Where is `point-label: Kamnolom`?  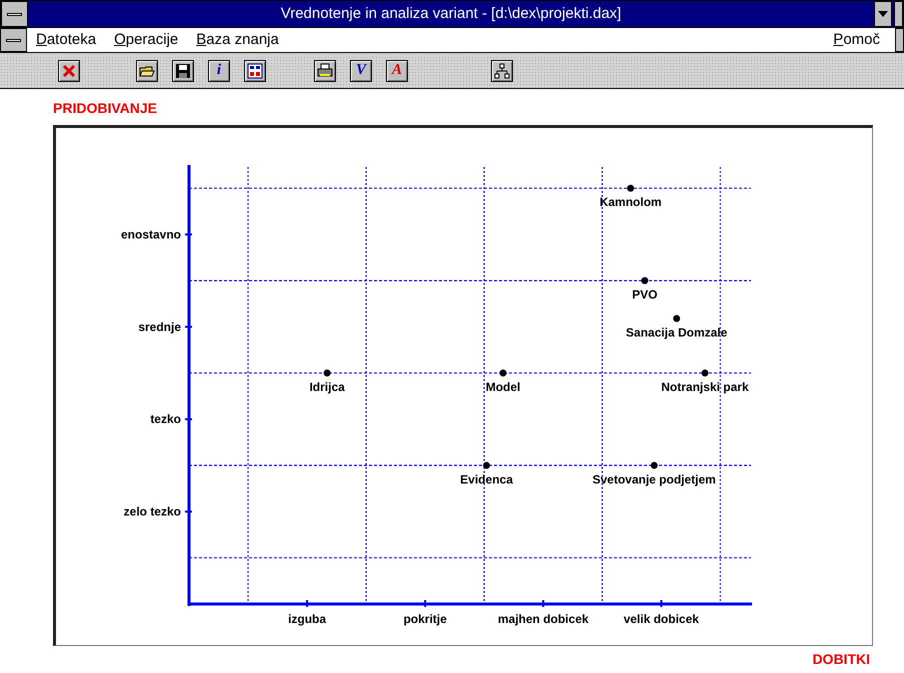 point-label: Kamnolom is located at coordinates (631, 202).